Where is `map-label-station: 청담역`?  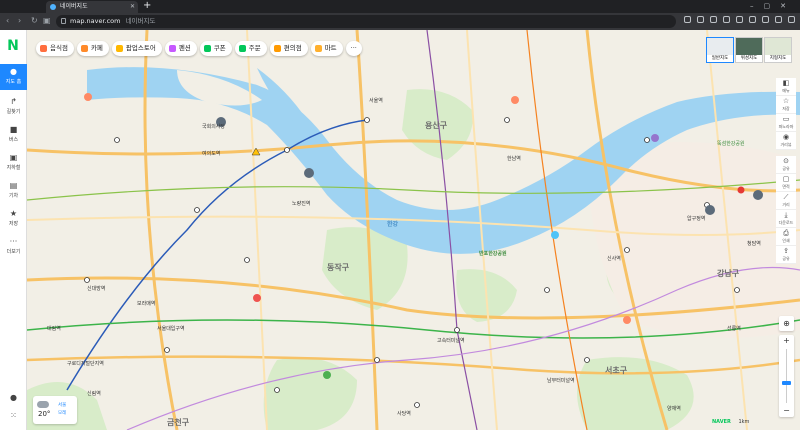 map-label-station: 청담역 is located at coordinates (754, 243).